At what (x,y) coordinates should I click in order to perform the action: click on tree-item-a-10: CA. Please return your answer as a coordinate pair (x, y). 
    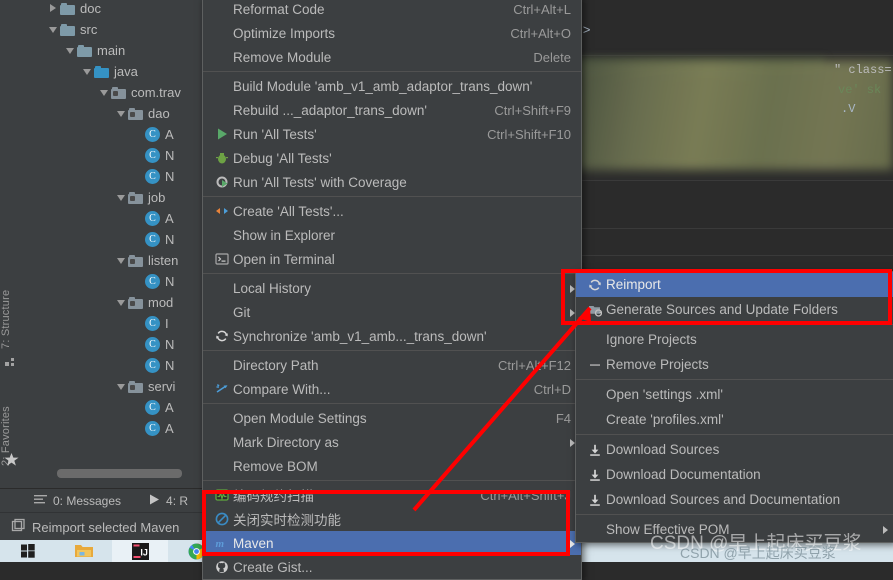
    Looking at the image, I should click on (116, 218).